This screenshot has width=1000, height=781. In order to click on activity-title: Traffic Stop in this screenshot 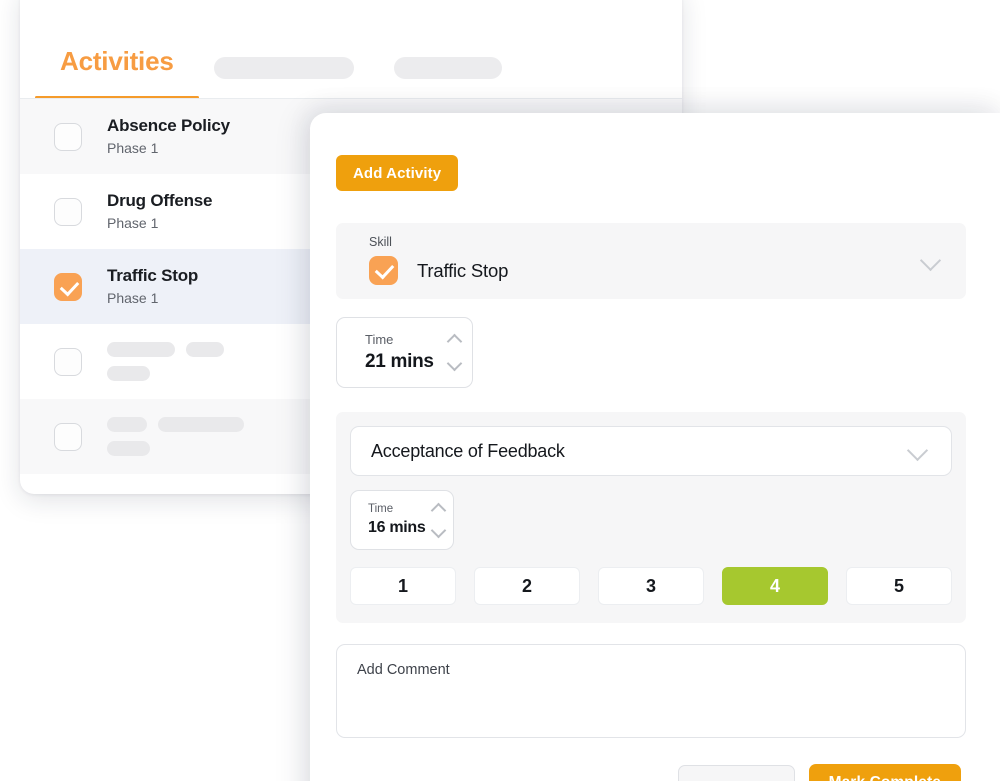, I will do `click(153, 275)`.